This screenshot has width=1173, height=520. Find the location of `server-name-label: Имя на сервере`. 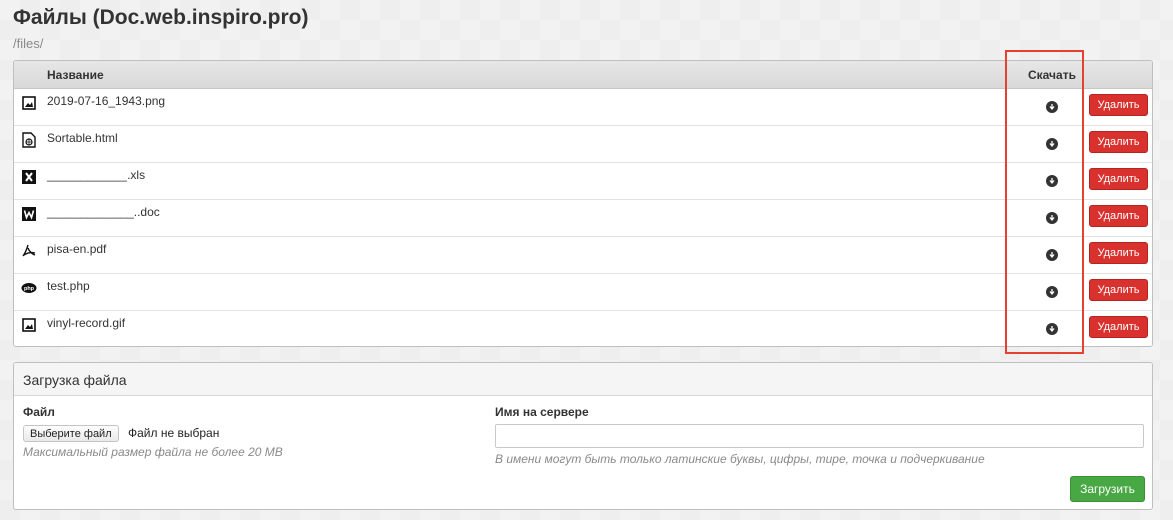

server-name-label: Имя на сервере is located at coordinates (542, 412).